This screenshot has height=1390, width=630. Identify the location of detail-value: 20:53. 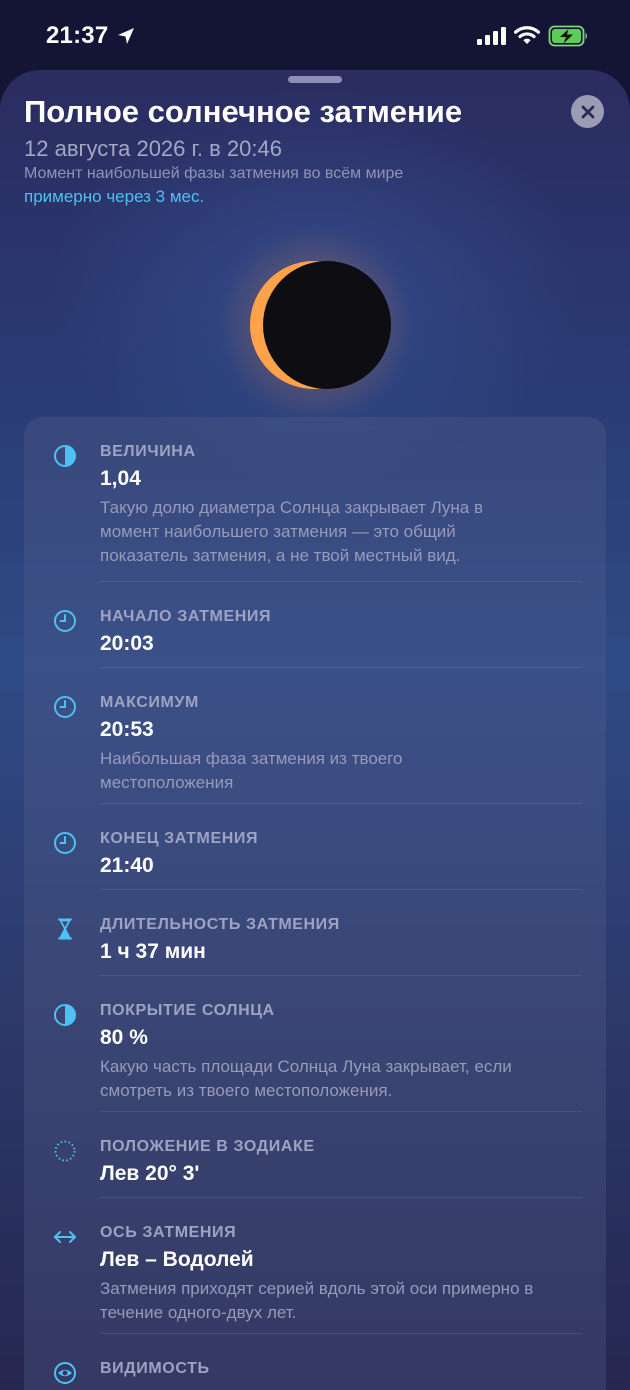
(127, 729).